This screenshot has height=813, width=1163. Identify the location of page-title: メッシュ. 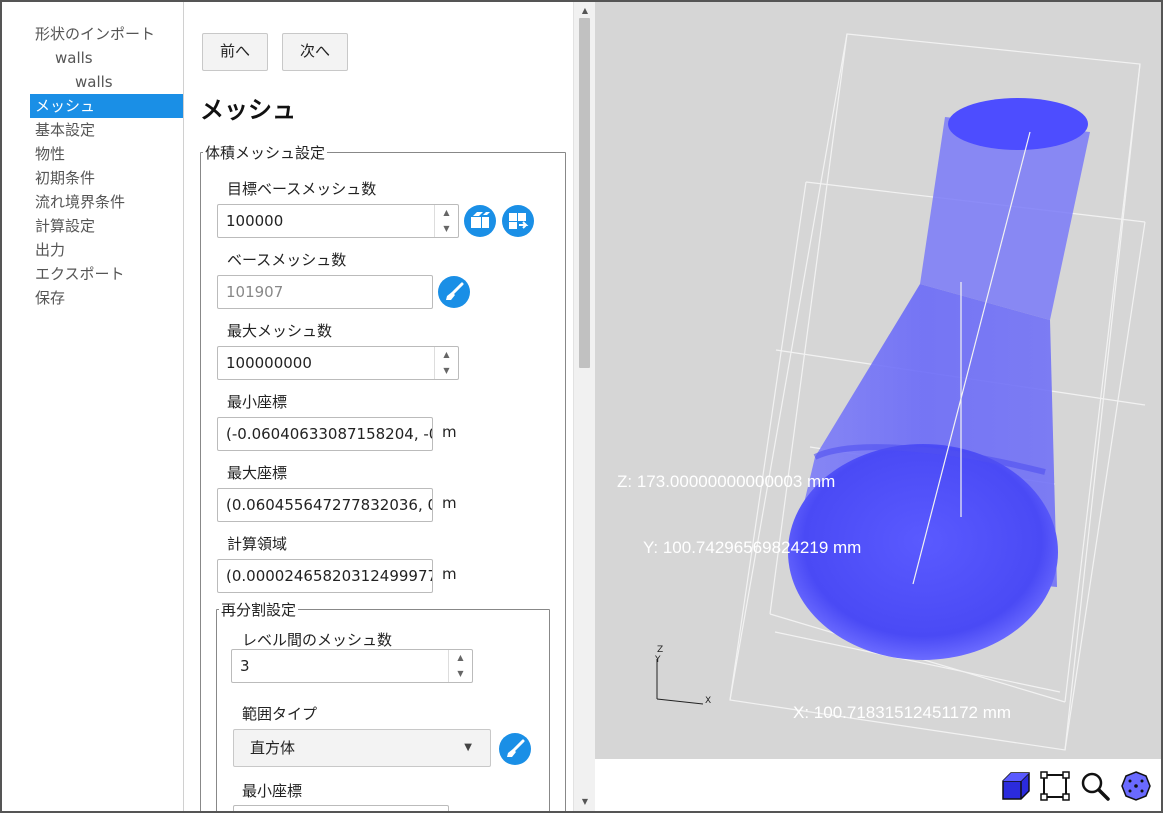
(248, 110).